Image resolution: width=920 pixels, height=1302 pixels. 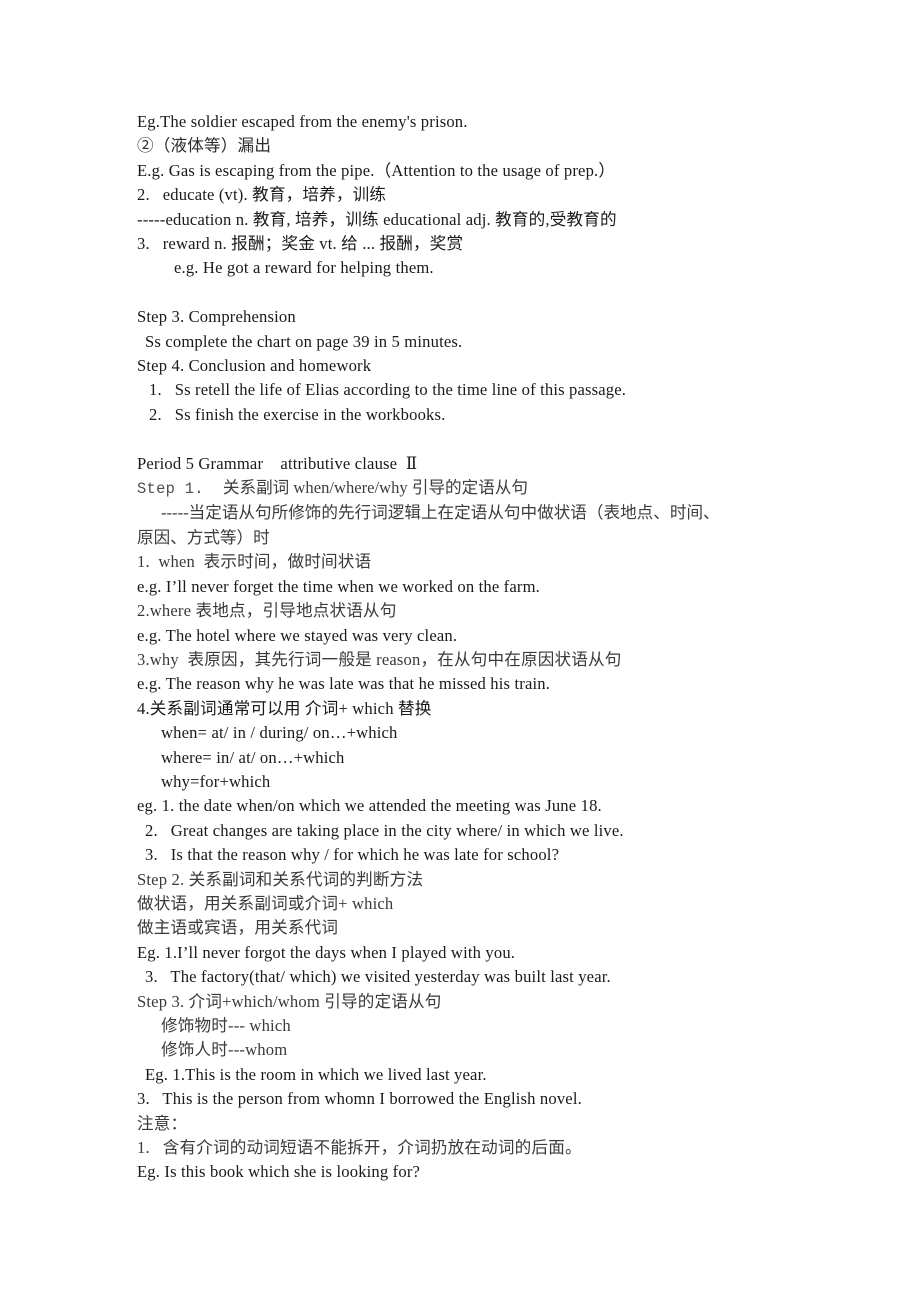 What do you see at coordinates (203, 537) in the screenshot?
I see `text-line: 原因、方式等）时` at bounding box center [203, 537].